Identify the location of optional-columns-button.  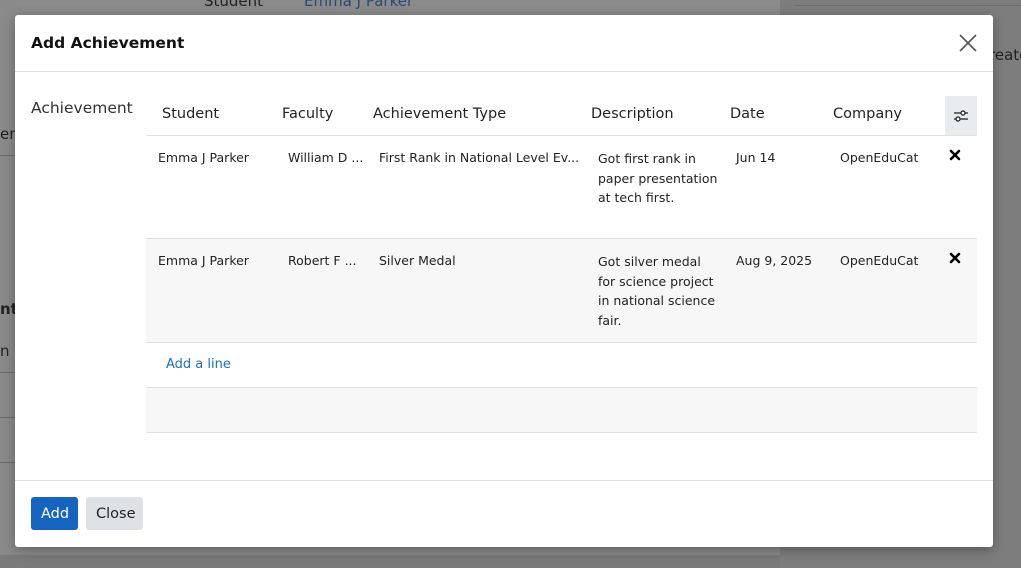
(961, 115).